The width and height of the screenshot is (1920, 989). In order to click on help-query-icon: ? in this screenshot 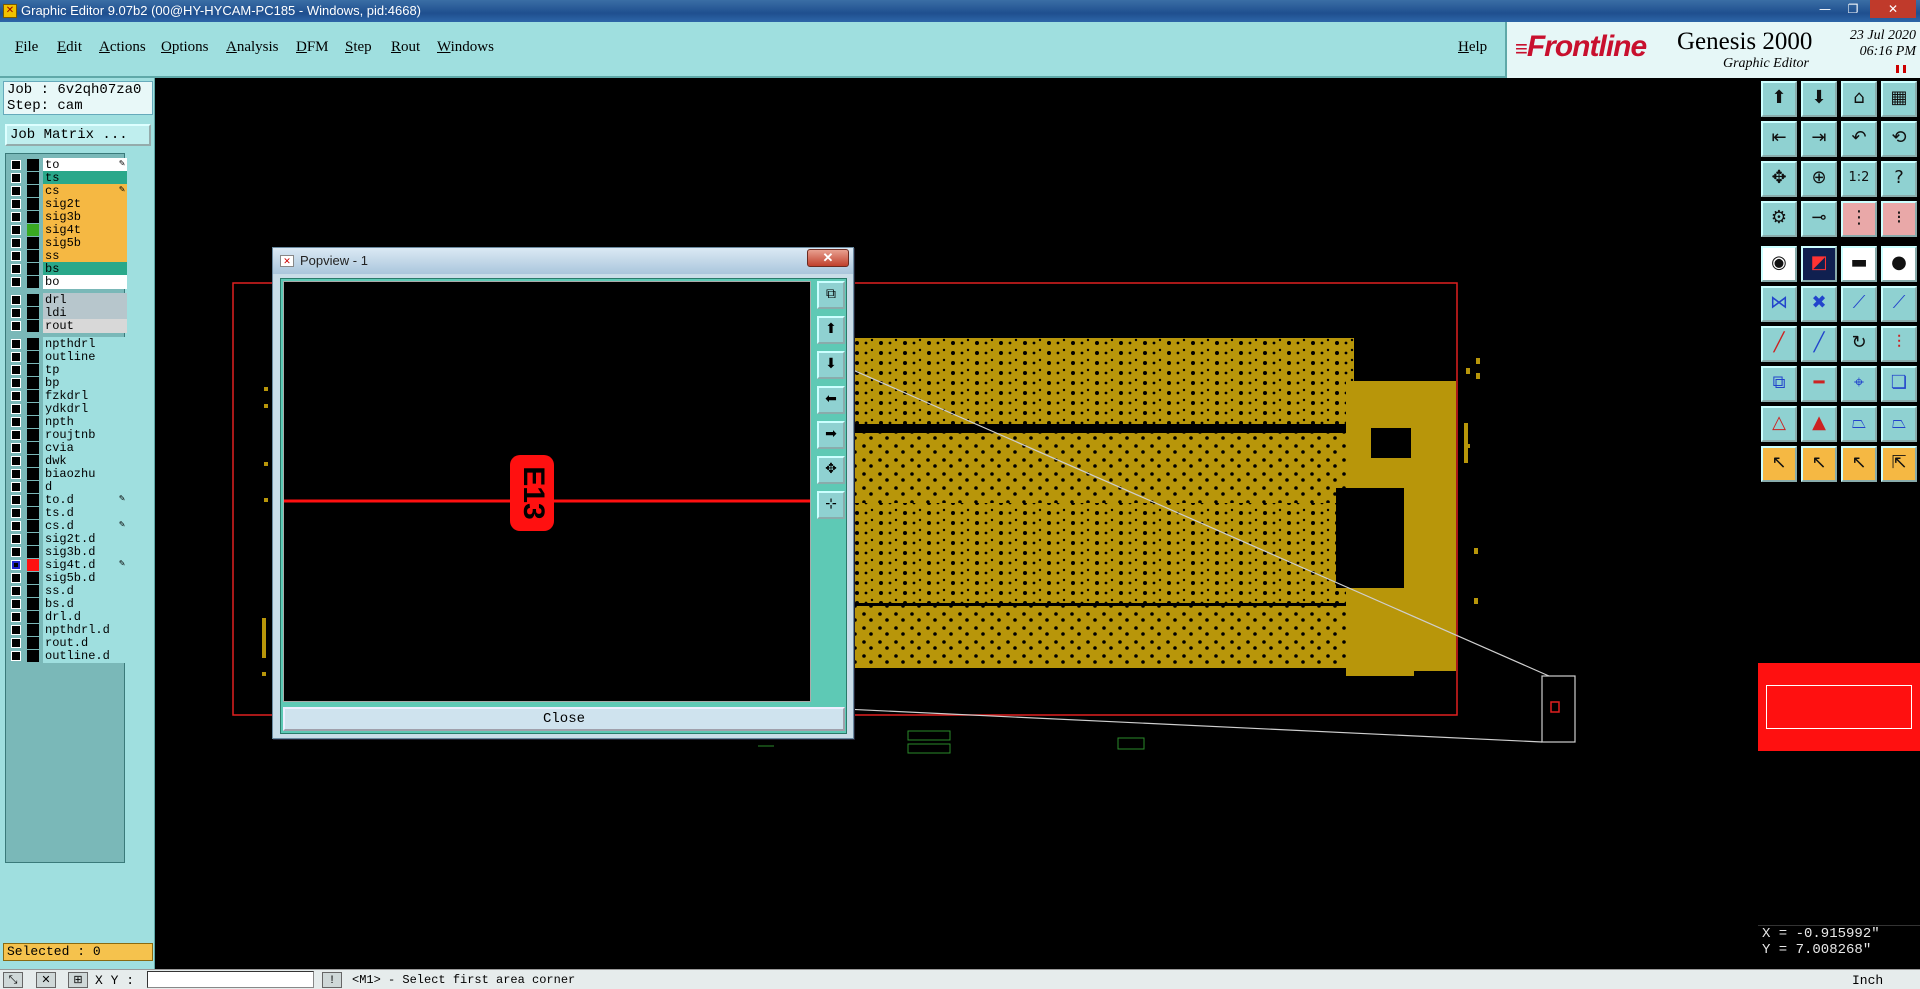, I will do `click(1899, 179)`.